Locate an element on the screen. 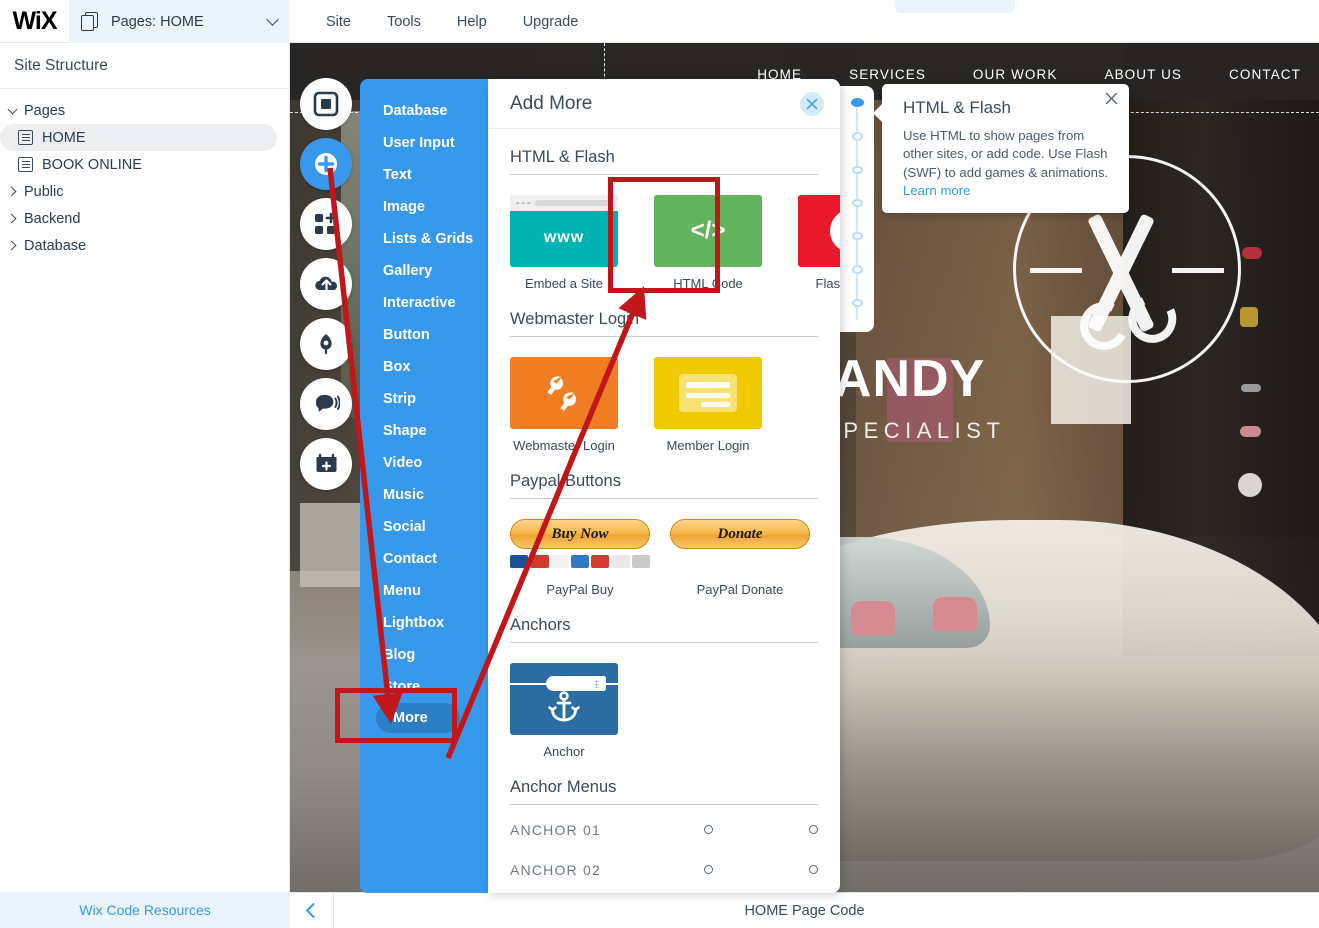 This screenshot has height=928, width=1319. panel-title: Add More is located at coordinates (551, 103).